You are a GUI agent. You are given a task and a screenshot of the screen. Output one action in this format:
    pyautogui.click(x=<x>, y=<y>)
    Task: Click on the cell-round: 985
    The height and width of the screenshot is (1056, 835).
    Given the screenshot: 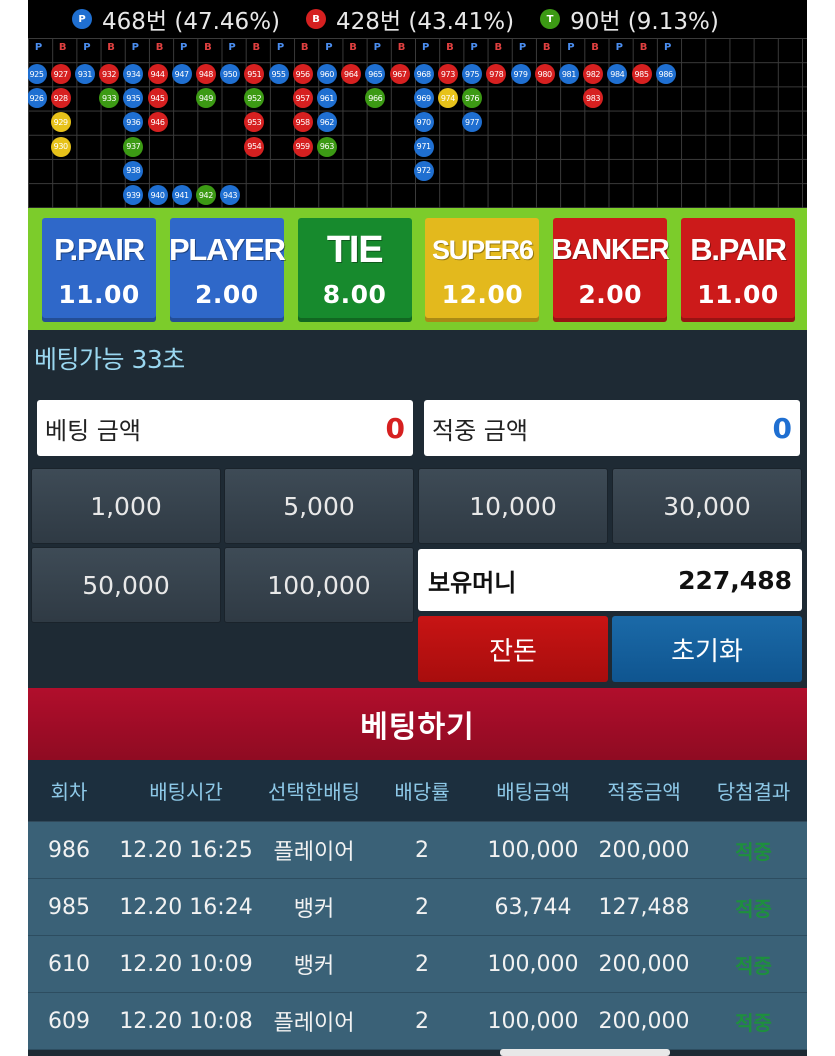 What is the action you would take?
    pyautogui.click(x=69, y=907)
    